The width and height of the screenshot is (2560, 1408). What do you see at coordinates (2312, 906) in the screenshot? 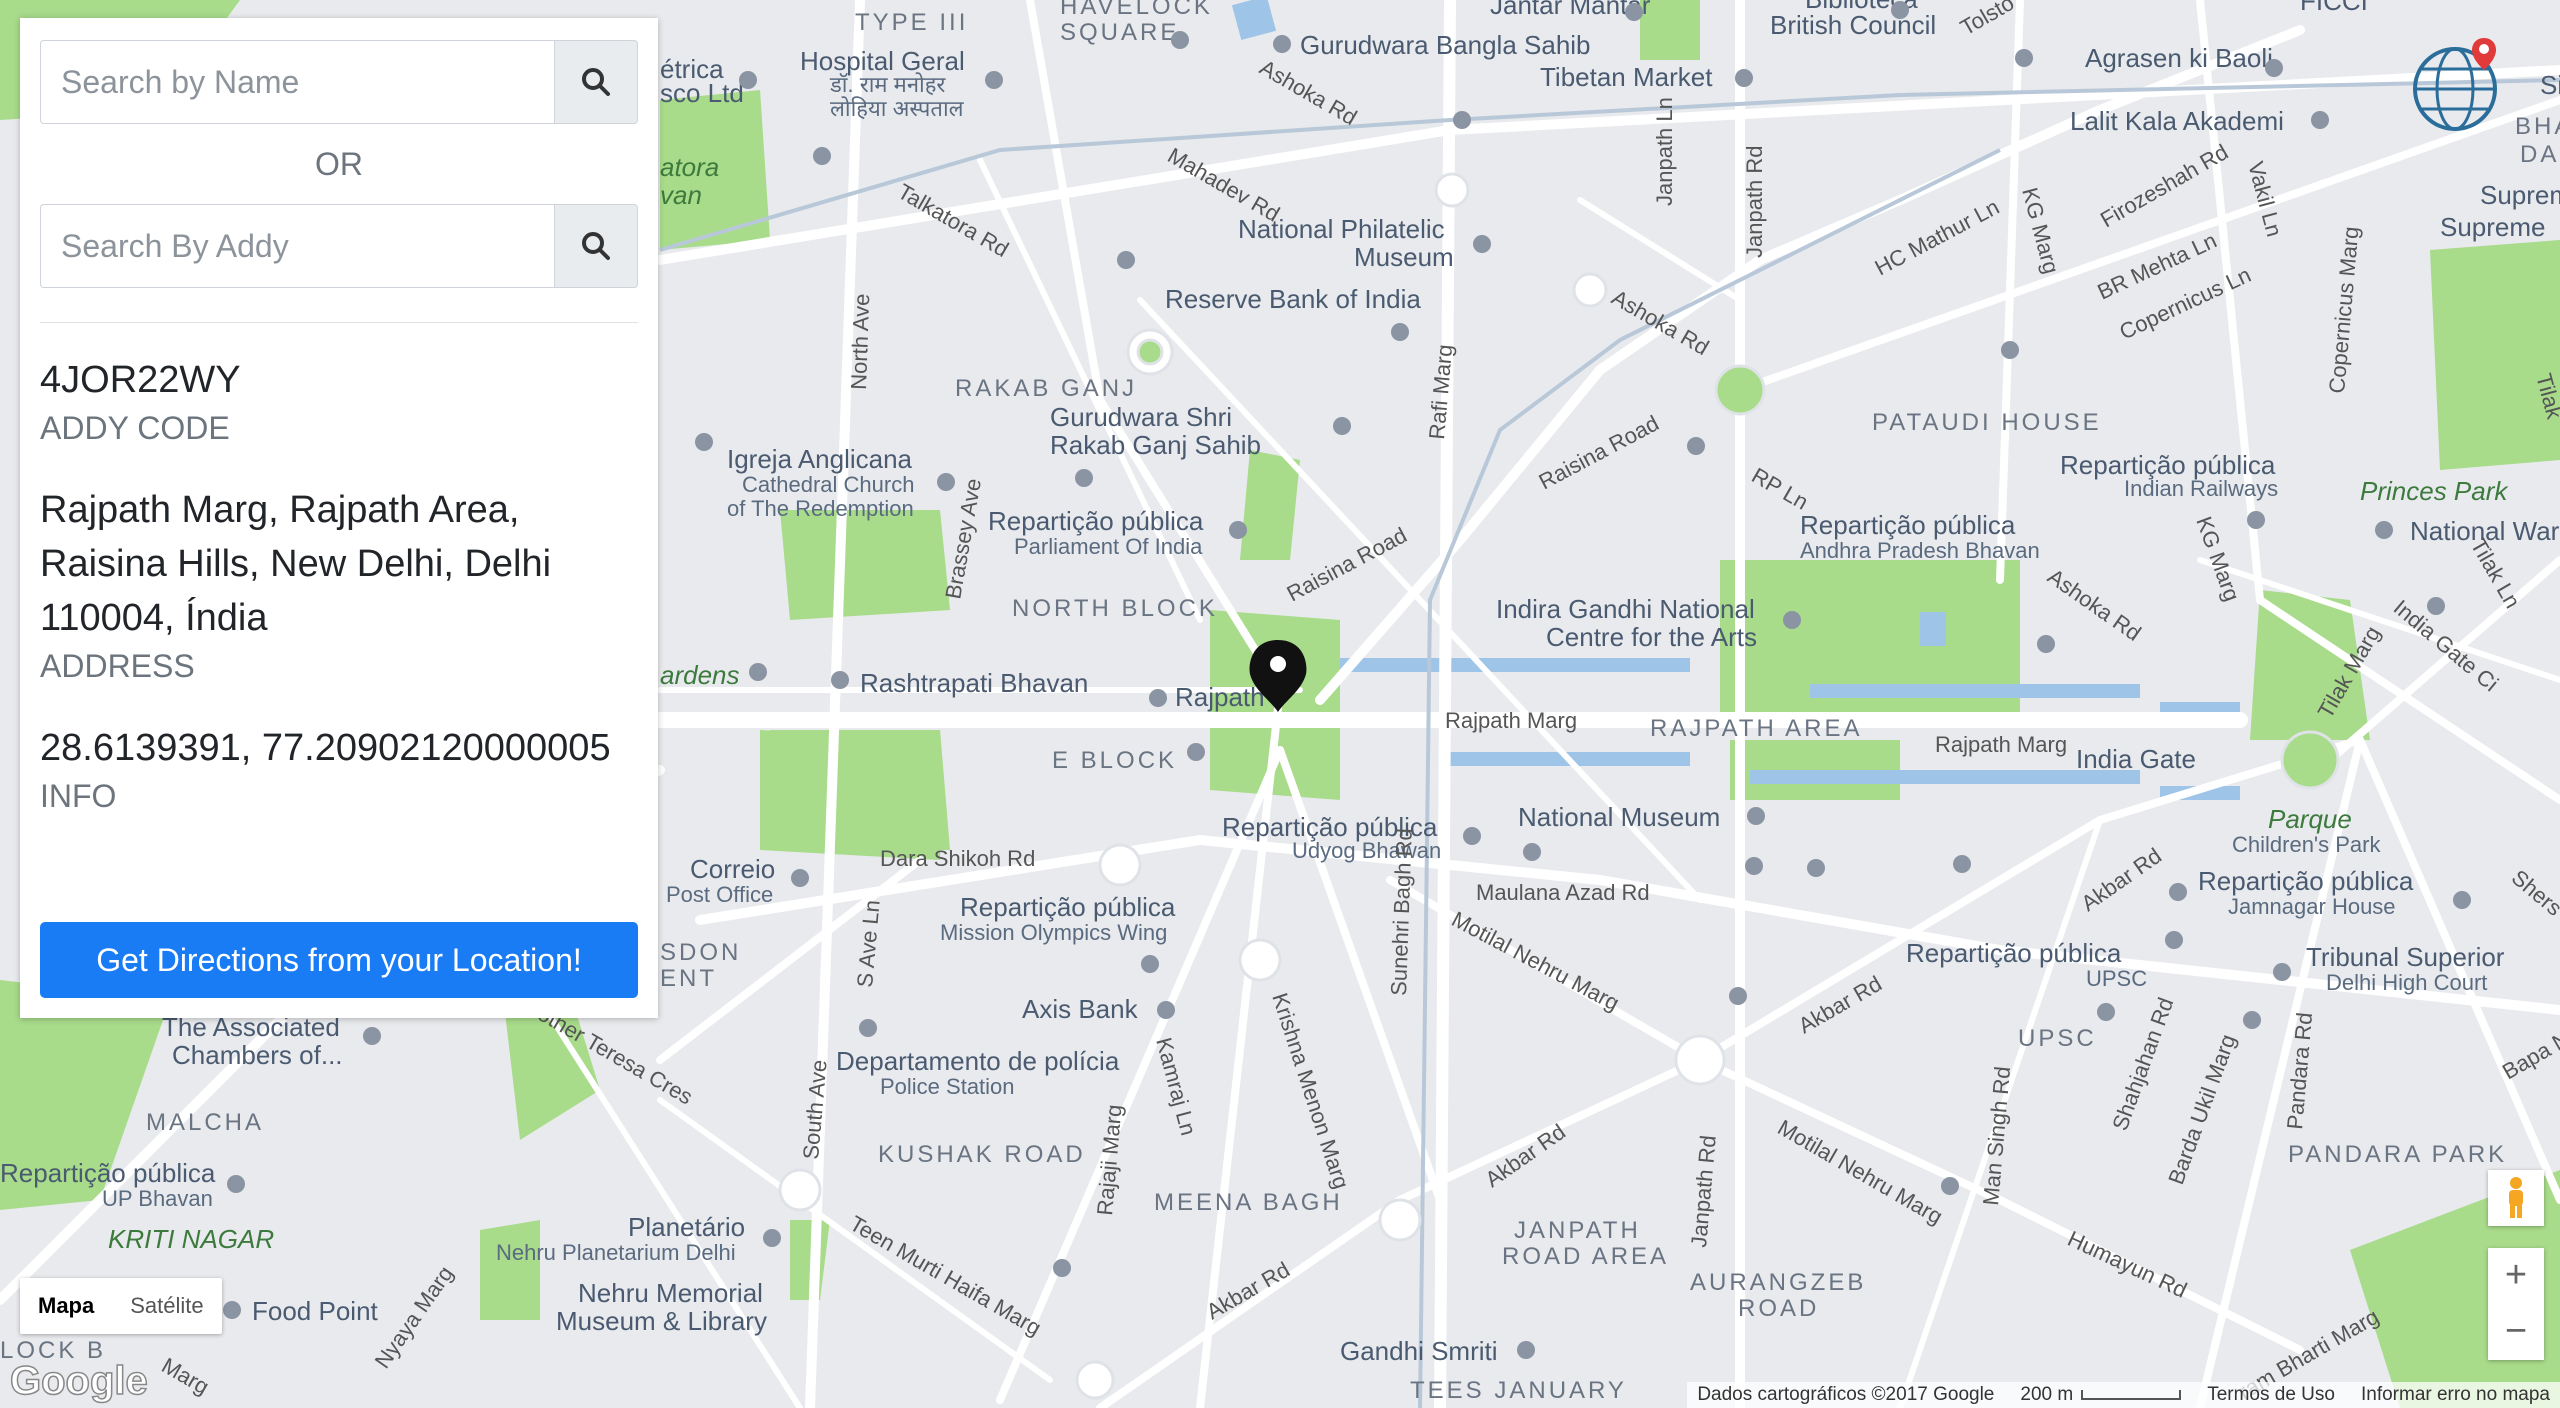
I see `svg-text: Jamnagar House` at bounding box center [2312, 906].